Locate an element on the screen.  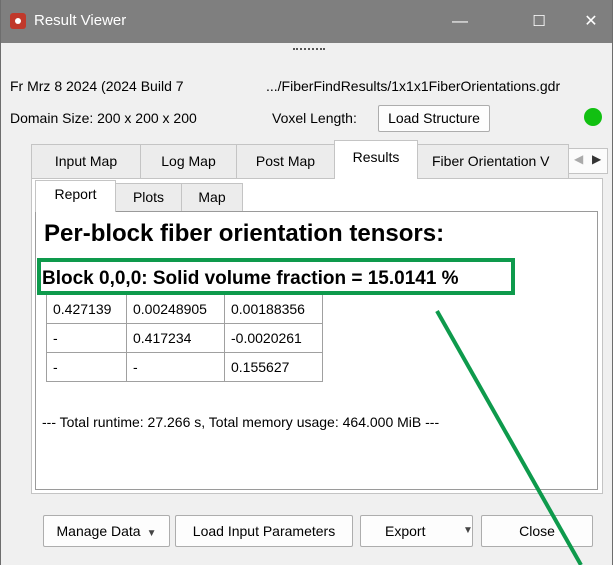
annotation-arrow-line is located at coordinates (509, 437).